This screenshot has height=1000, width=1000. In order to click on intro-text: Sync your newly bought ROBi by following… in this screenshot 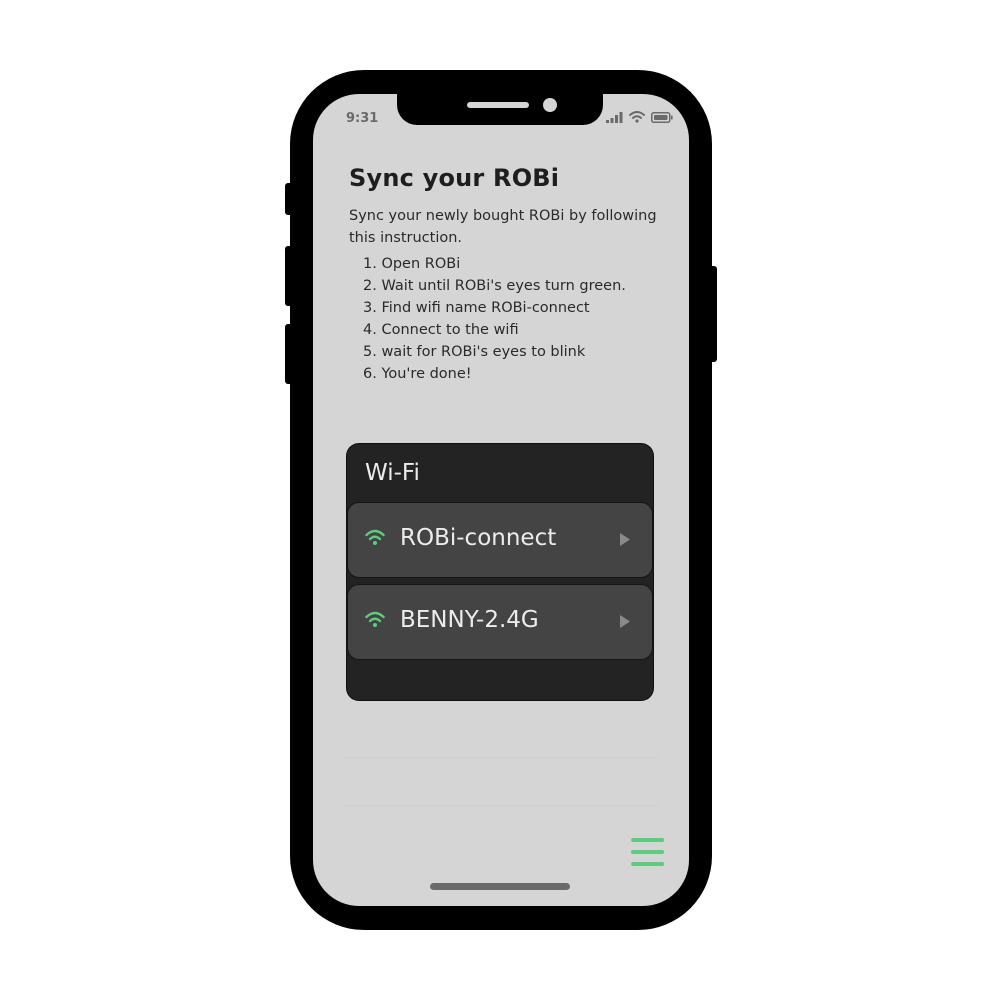, I will do `click(503, 227)`.